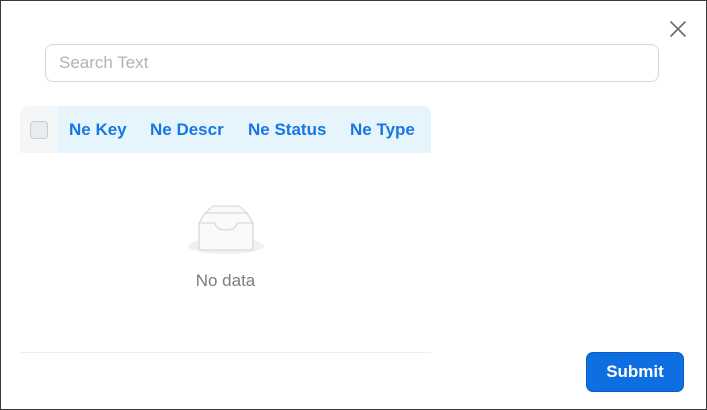 The height and width of the screenshot is (410, 707). I want to click on empty-inbox-icon, so click(226, 231).